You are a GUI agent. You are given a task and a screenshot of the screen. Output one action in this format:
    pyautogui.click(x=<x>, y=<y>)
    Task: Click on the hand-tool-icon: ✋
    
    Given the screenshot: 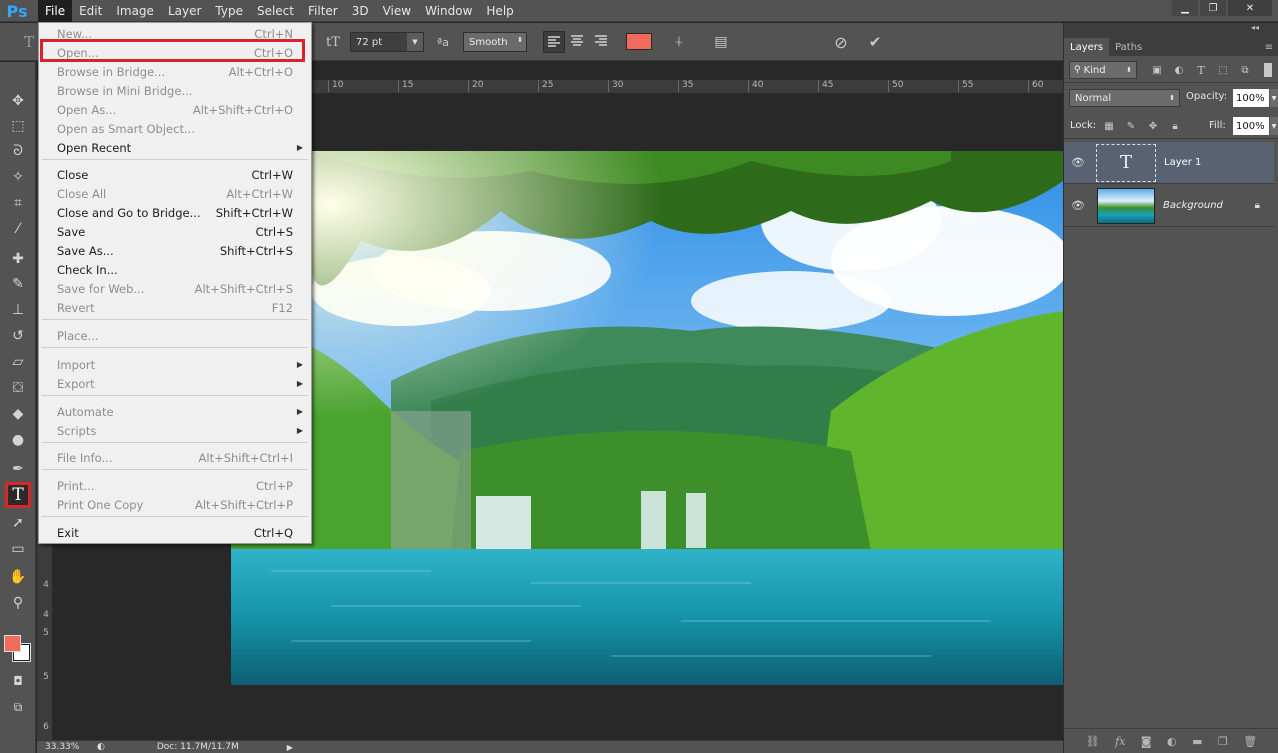 What is the action you would take?
    pyautogui.click(x=18, y=577)
    